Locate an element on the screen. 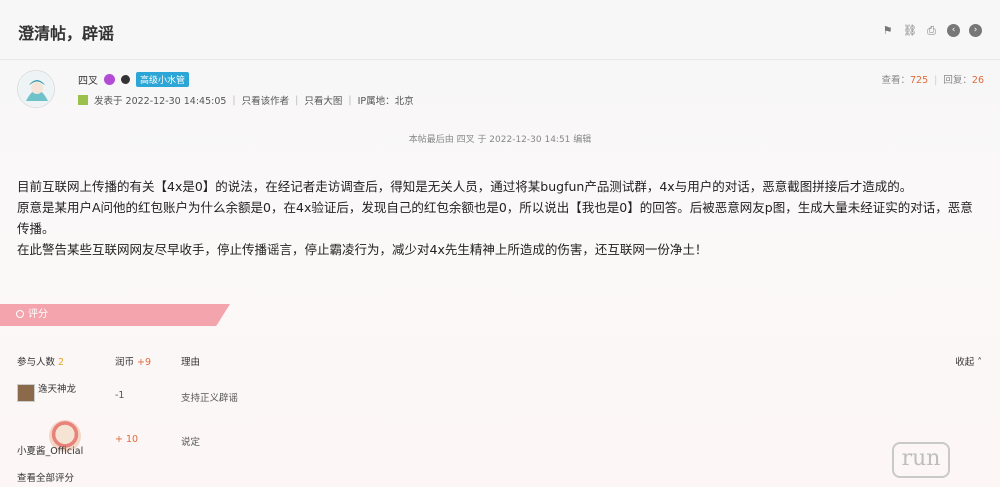  views-label: 查看： is located at coordinates (895, 80).